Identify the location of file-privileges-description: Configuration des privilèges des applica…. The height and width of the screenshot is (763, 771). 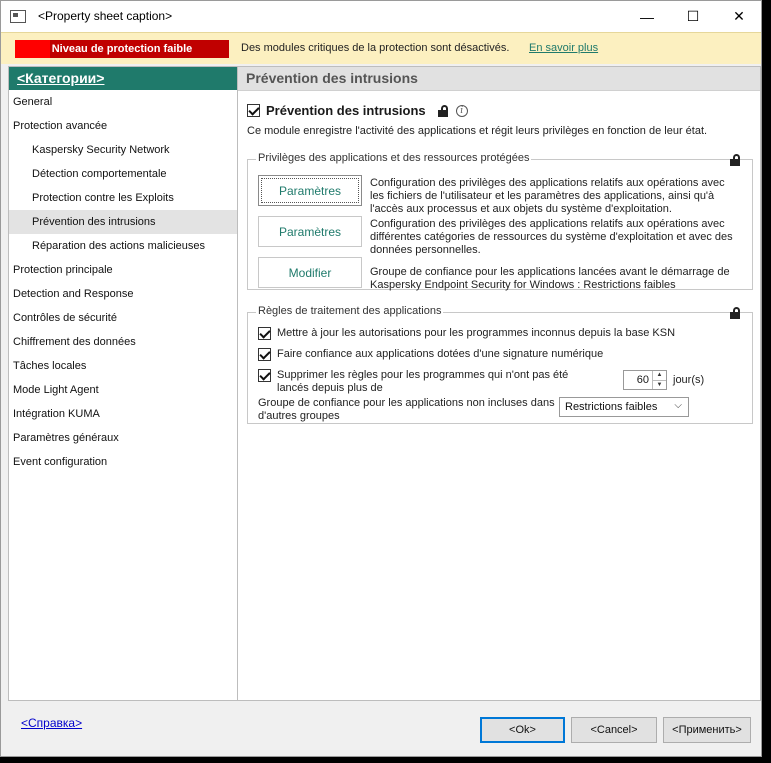
(547, 196).